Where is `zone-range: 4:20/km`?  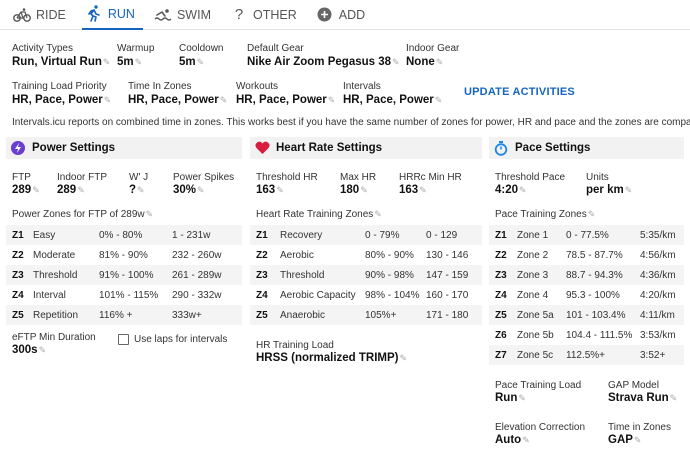 zone-range: 4:20/km is located at coordinates (658, 295).